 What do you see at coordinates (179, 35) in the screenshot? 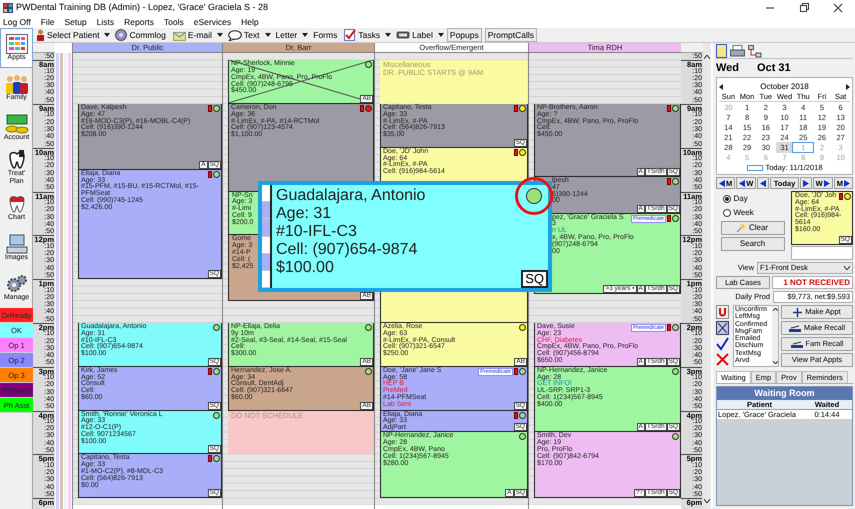
I see `envelope-icon` at bounding box center [179, 35].